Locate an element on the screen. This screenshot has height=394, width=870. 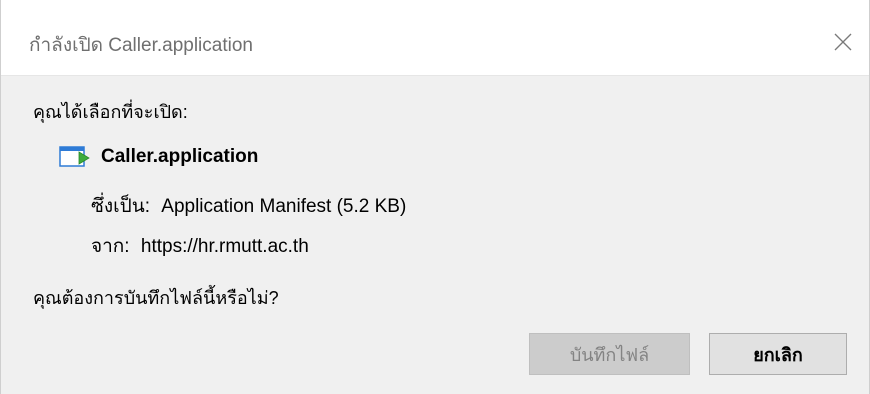
file-source-row: จาก: https://hr.rmutt.ac.th is located at coordinates (200, 246).